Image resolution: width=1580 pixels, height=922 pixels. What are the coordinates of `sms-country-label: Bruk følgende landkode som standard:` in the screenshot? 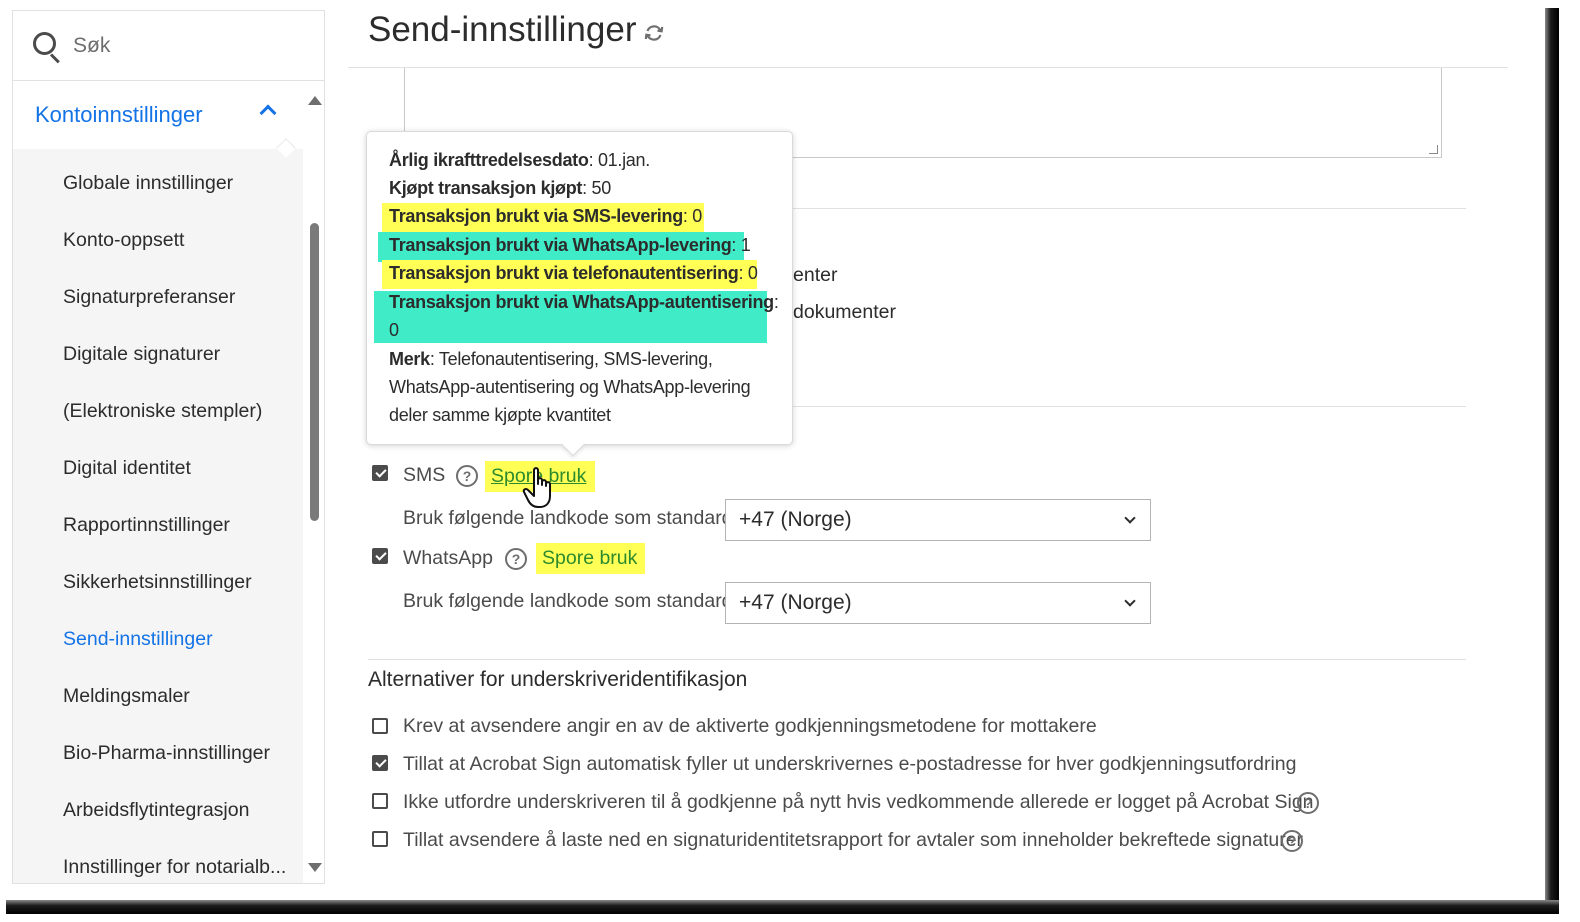 It's located at (570, 518).